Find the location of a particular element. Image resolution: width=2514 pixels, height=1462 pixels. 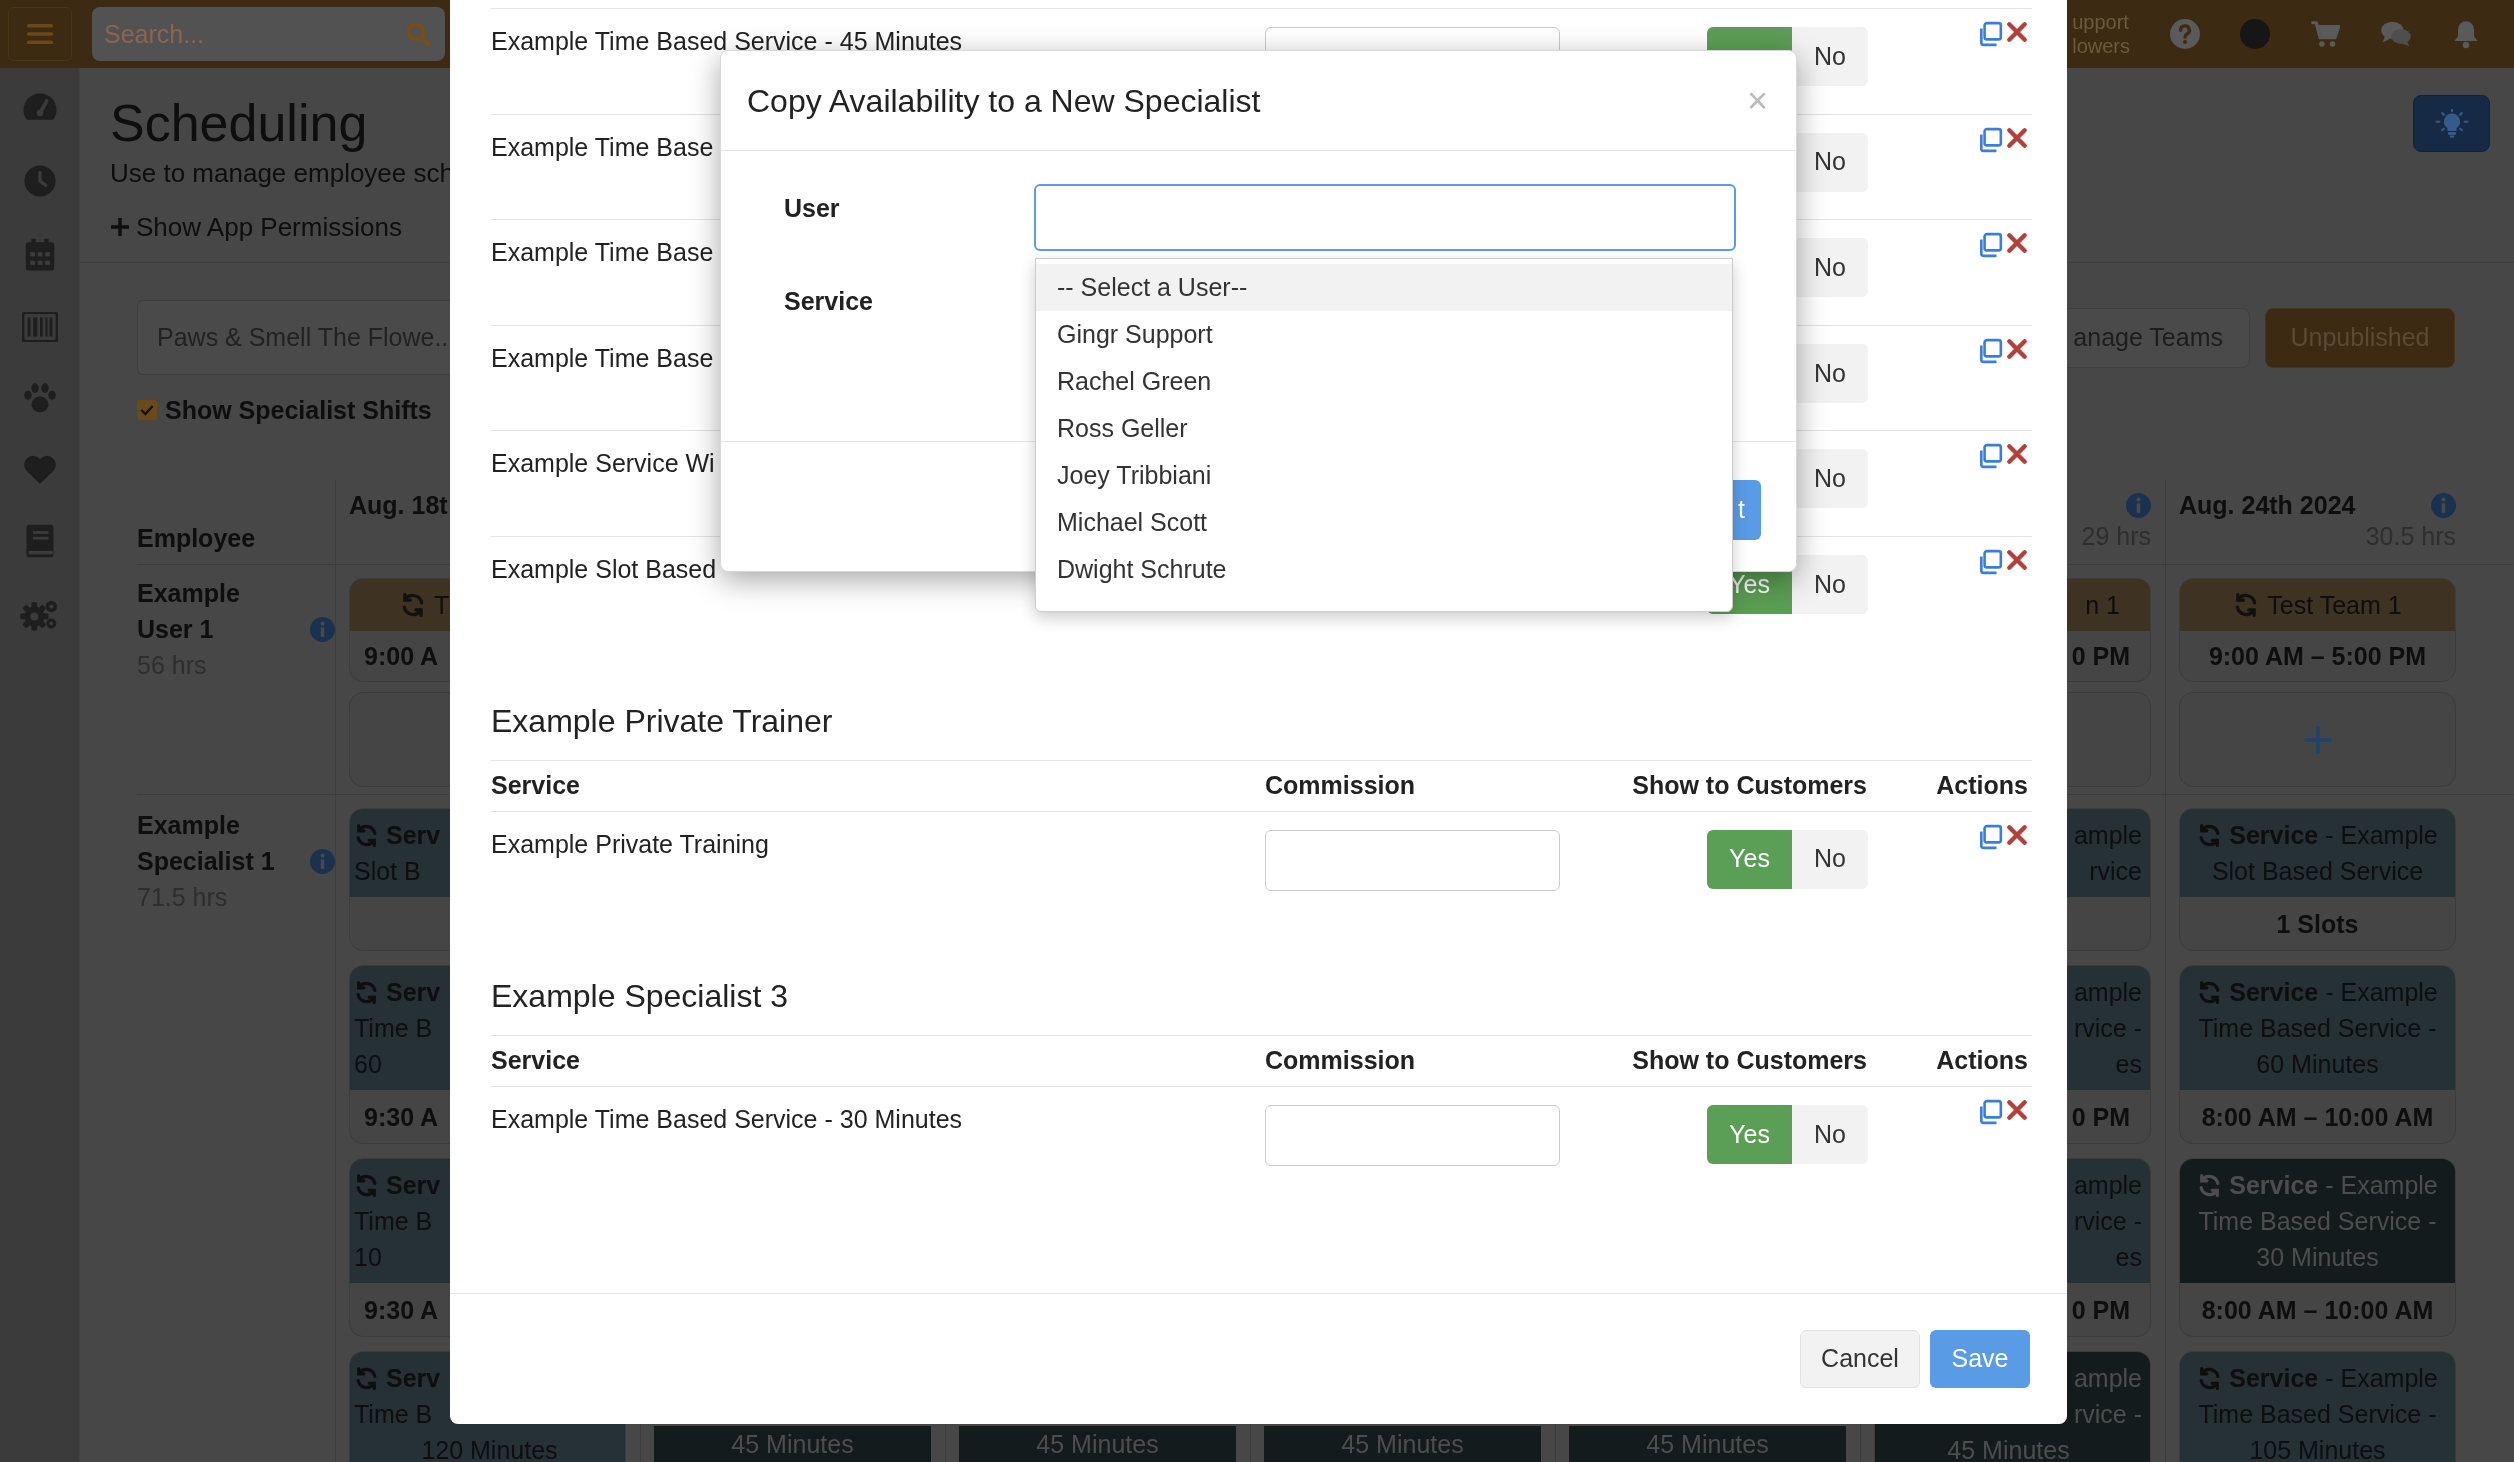

service-label: Service is located at coordinates (2274, 1185).